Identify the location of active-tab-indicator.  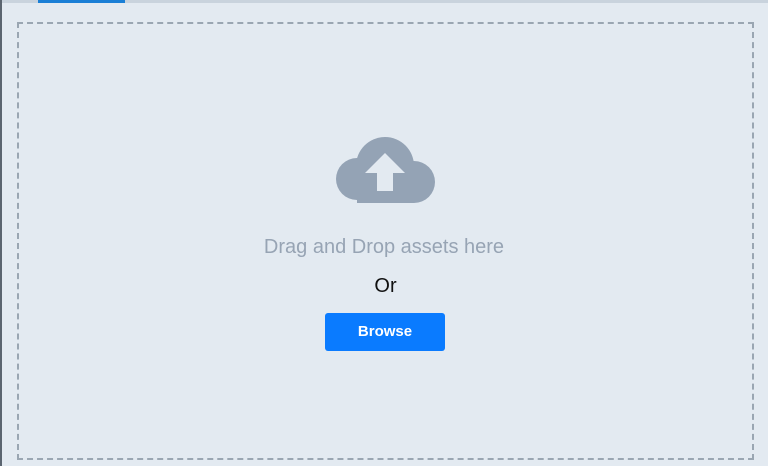
(81, 1).